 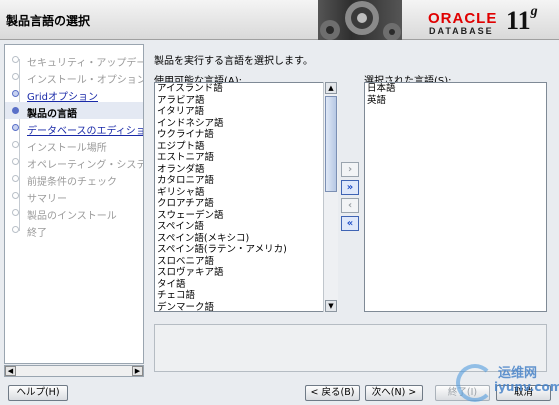 I want to click on window-title: 製品言語の選択, so click(x=48, y=21).